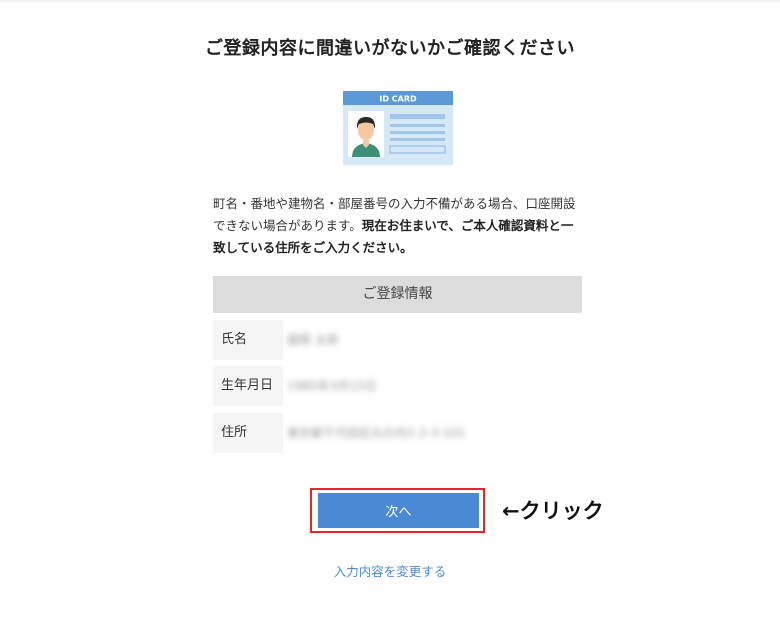  What do you see at coordinates (390, 1) in the screenshot?
I see `top-divider` at bounding box center [390, 1].